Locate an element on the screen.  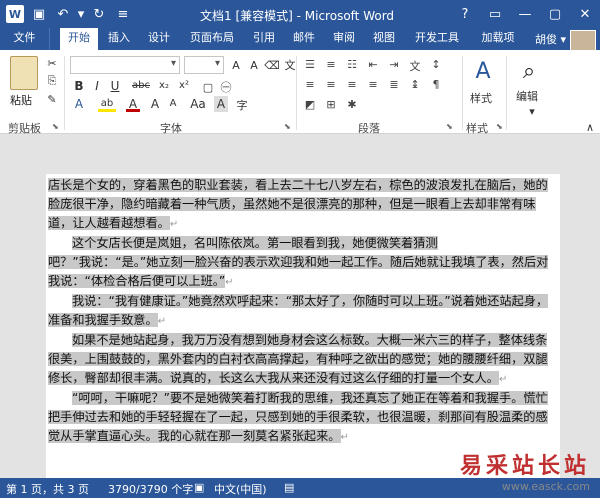
save-icon: ▣ is located at coordinates (39, 14).